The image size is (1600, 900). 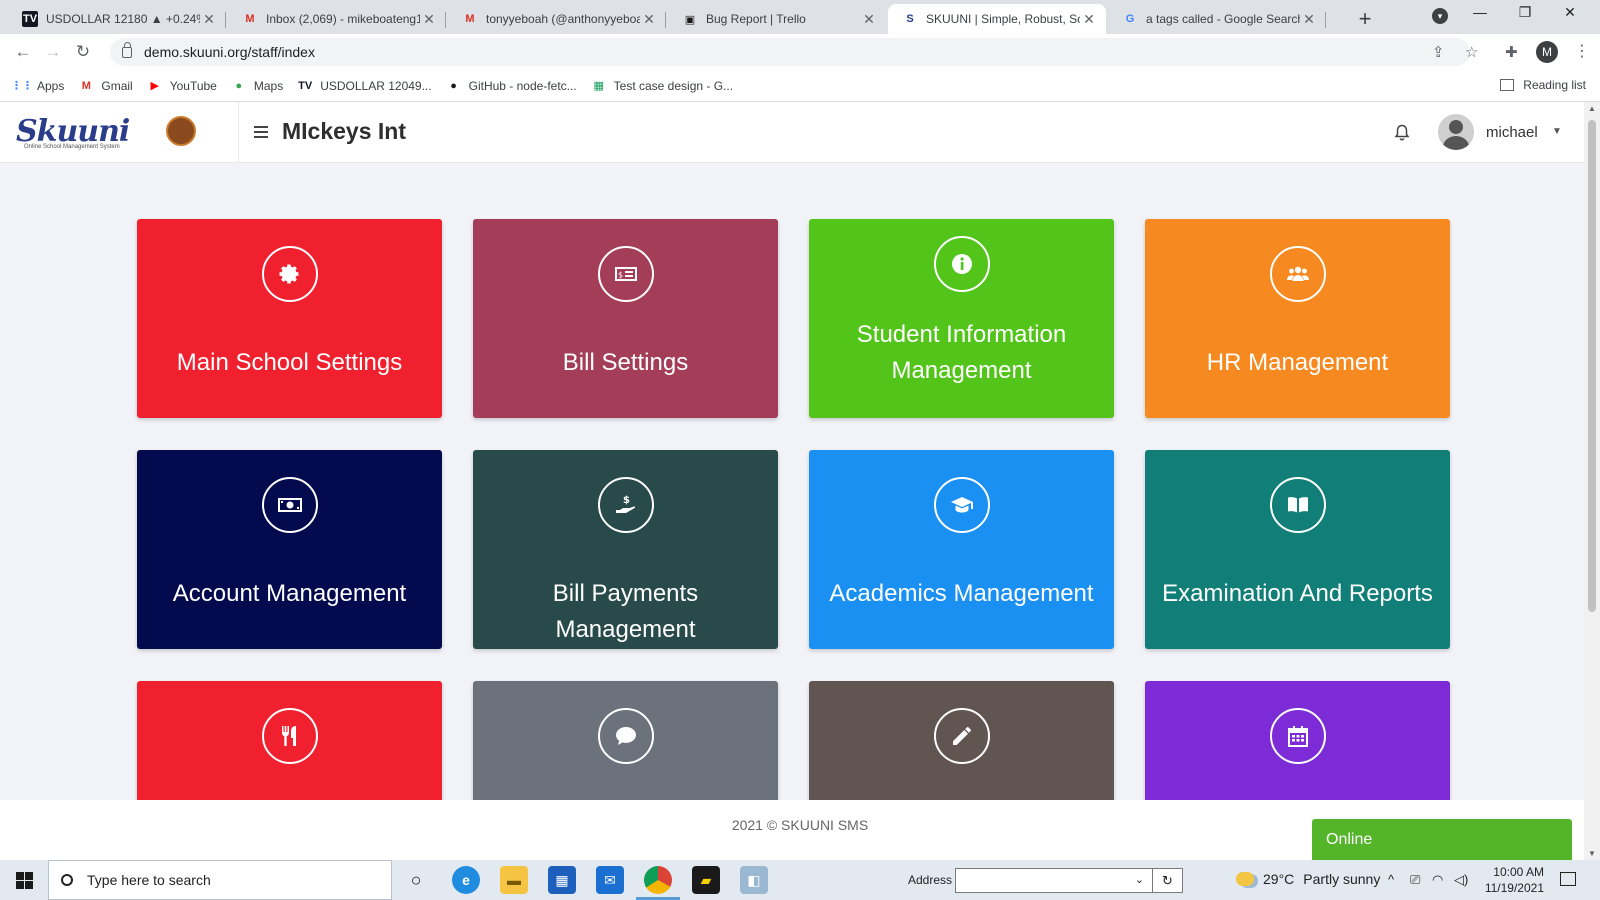 What do you see at coordinates (658, 880) in the screenshot?
I see `chrome-icon` at bounding box center [658, 880].